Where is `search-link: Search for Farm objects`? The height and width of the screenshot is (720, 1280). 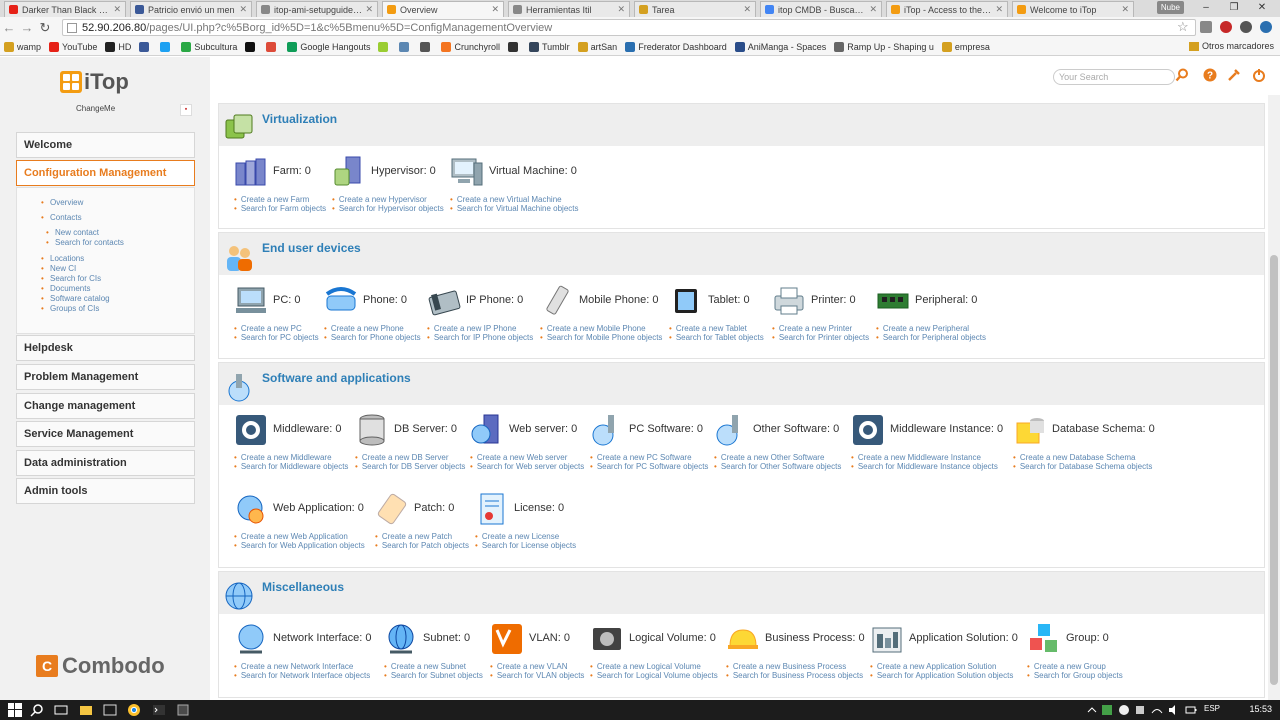 search-link: Search for Farm objects is located at coordinates (280, 208).